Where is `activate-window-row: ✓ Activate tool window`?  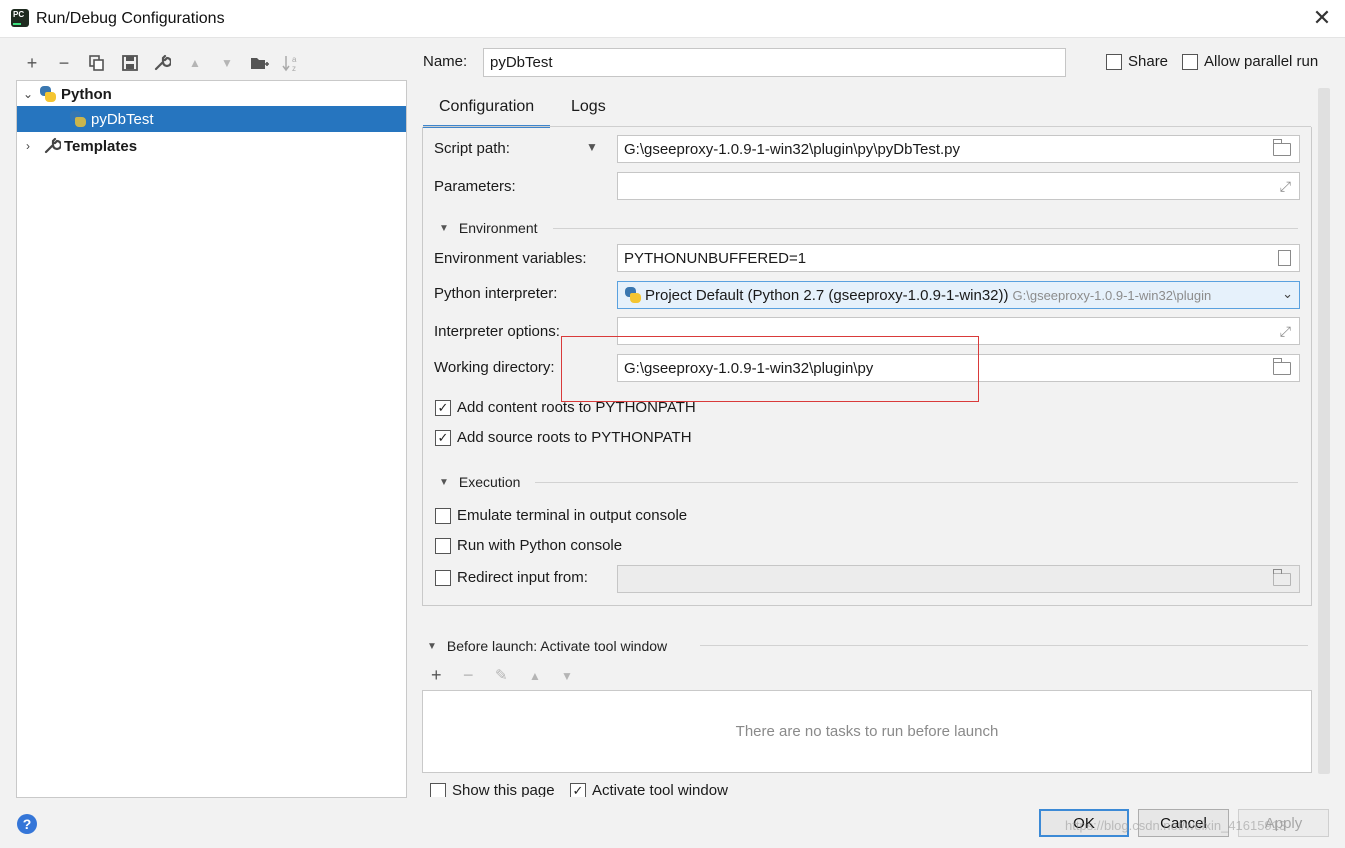
activate-window-row: ✓ Activate tool window is located at coordinates (649, 789).